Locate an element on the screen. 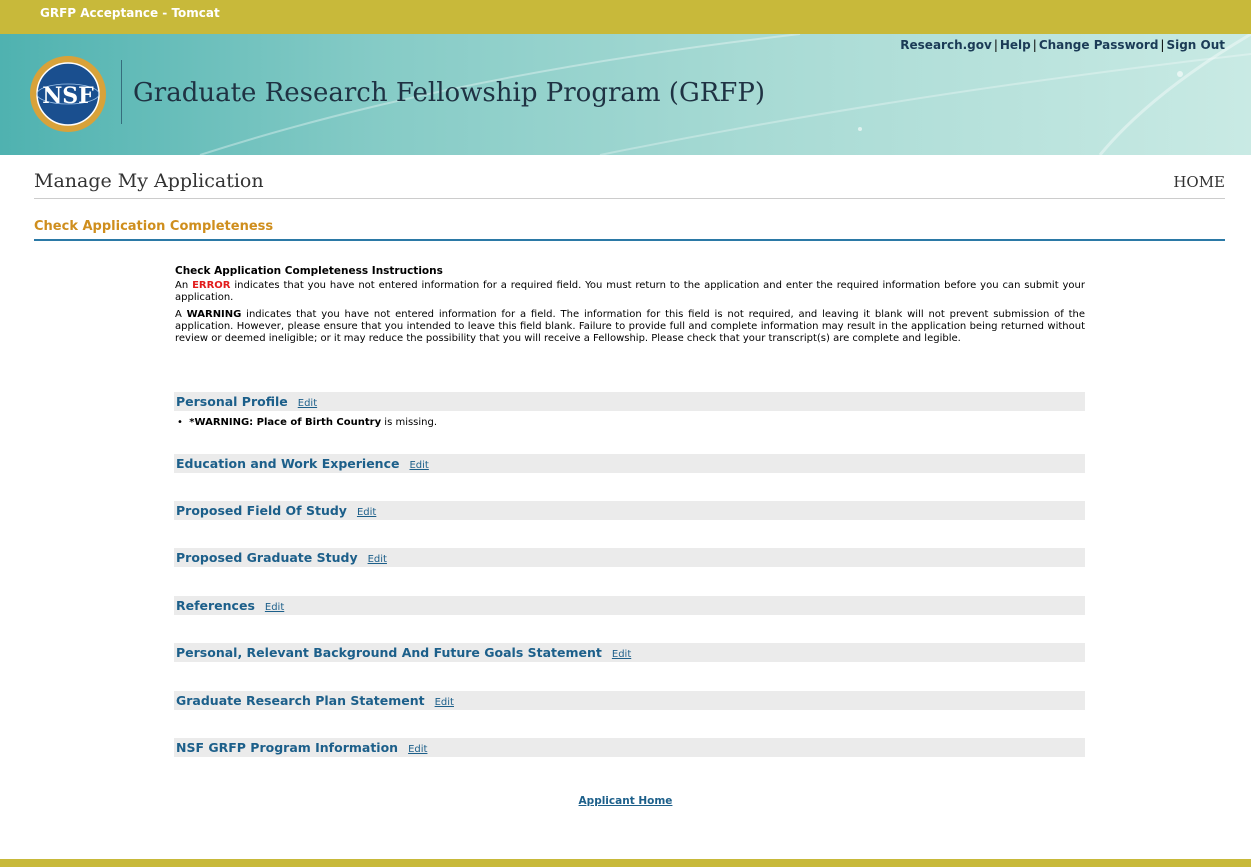 The width and height of the screenshot is (1251, 867). help-link: Help is located at coordinates (1015, 45).